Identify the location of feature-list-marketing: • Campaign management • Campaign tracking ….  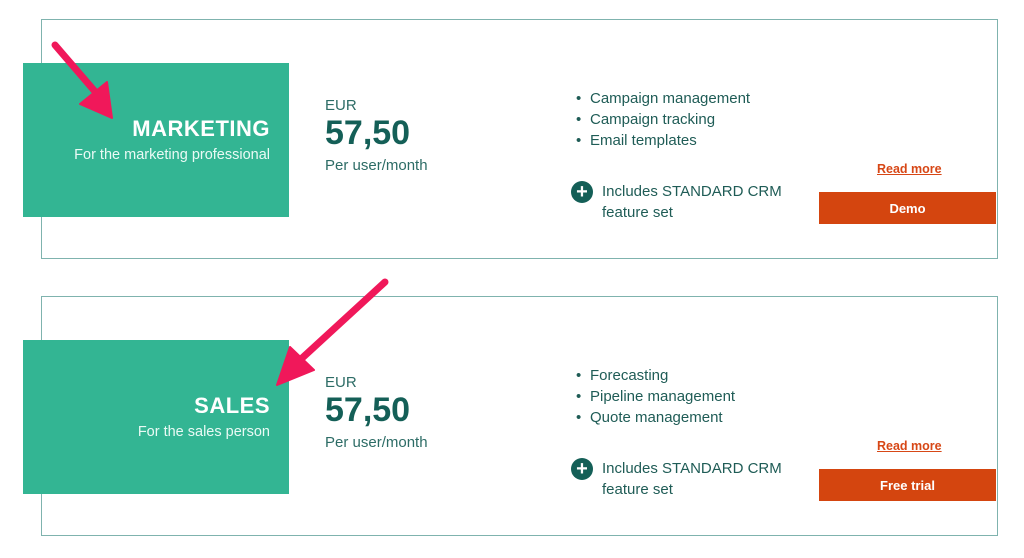
(663, 119).